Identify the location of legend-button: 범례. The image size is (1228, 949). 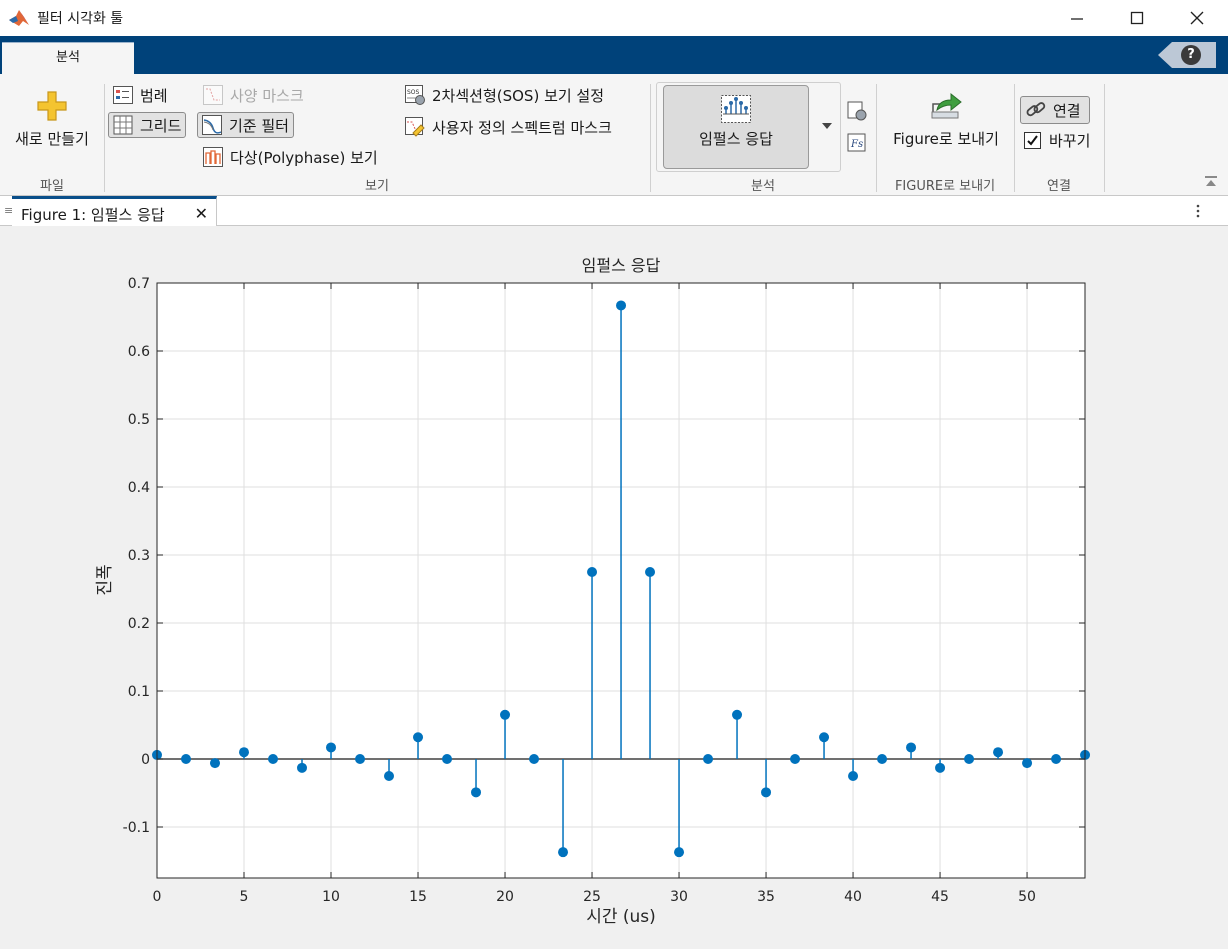
(140, 95).